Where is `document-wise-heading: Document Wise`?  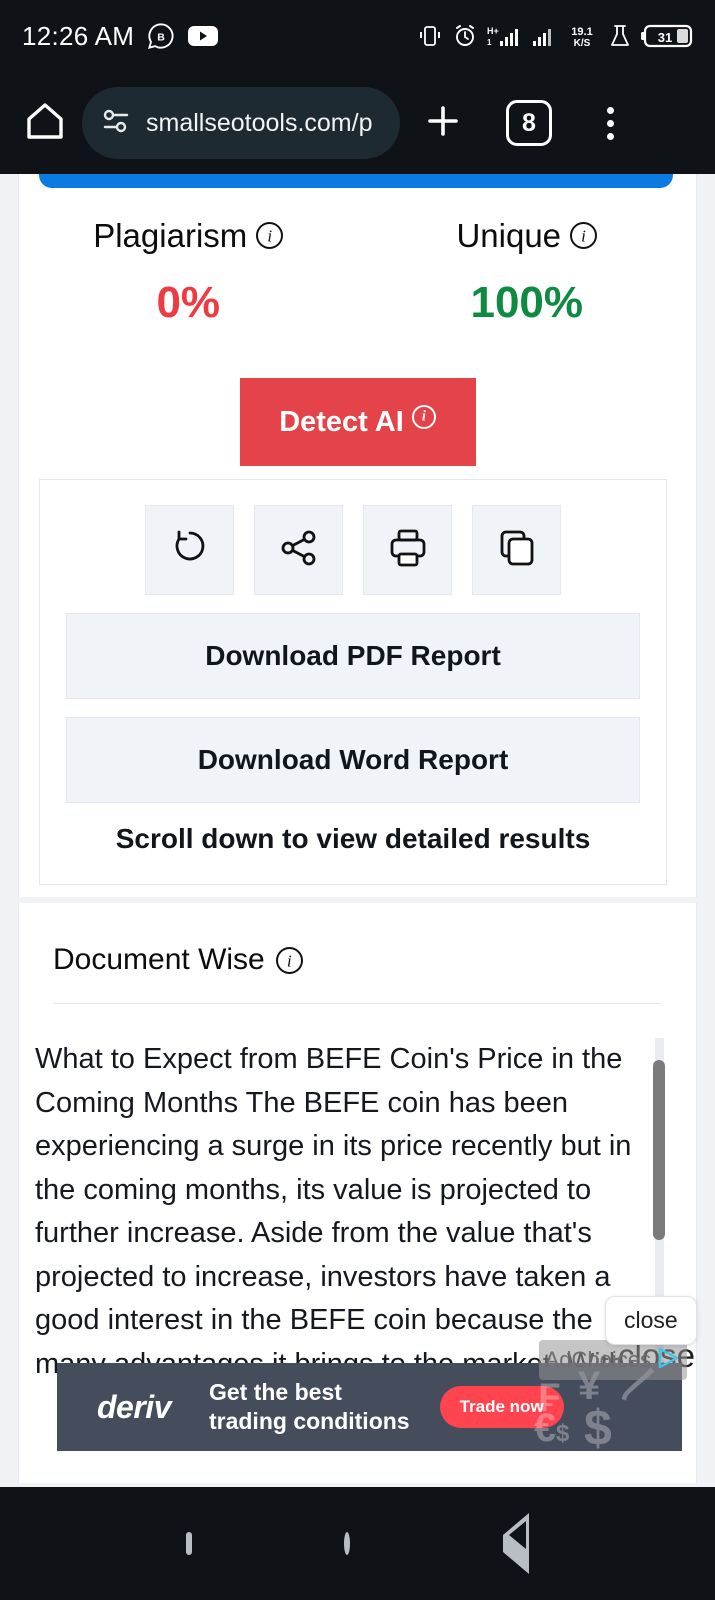 document-wise-heading: Document Wise is located at coordinates (159, 959).